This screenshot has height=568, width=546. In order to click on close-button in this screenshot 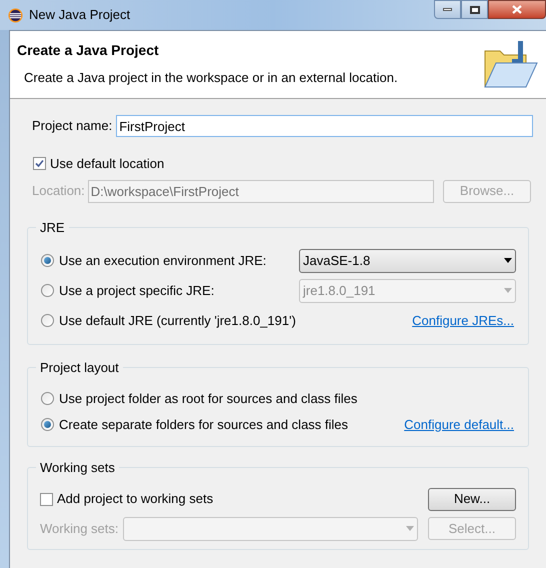, I will do `click(517, 9)`.